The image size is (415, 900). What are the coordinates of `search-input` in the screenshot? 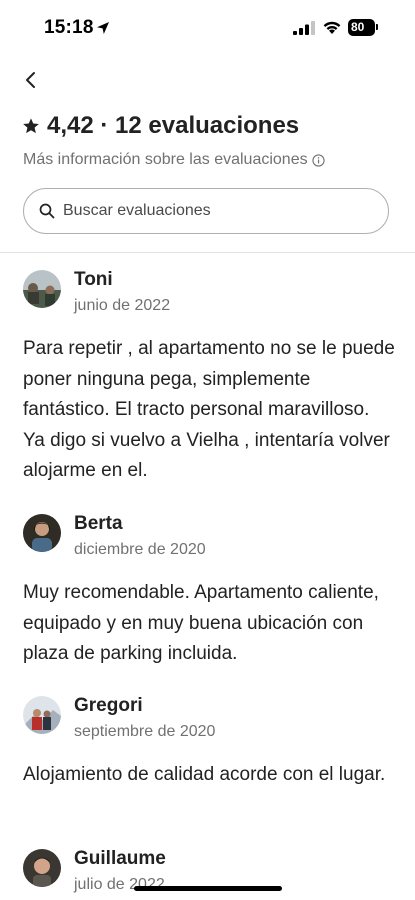 It's located at (213, 211).